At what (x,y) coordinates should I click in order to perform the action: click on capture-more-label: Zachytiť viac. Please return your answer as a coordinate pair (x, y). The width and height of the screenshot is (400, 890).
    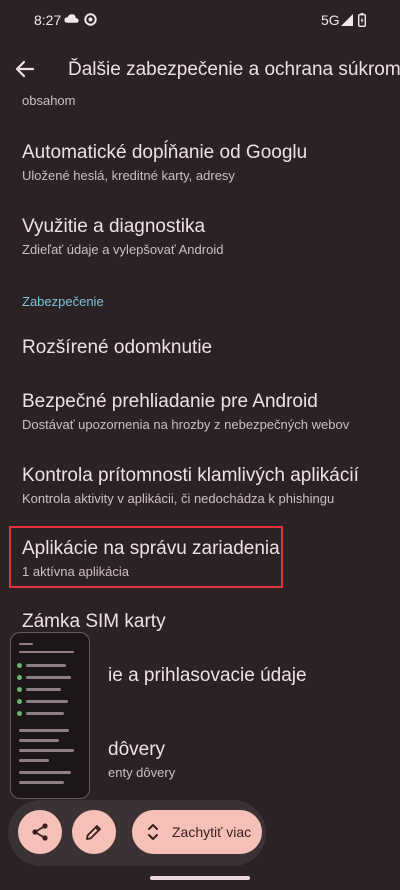
    Looking at the image, I should click on (212, 832).